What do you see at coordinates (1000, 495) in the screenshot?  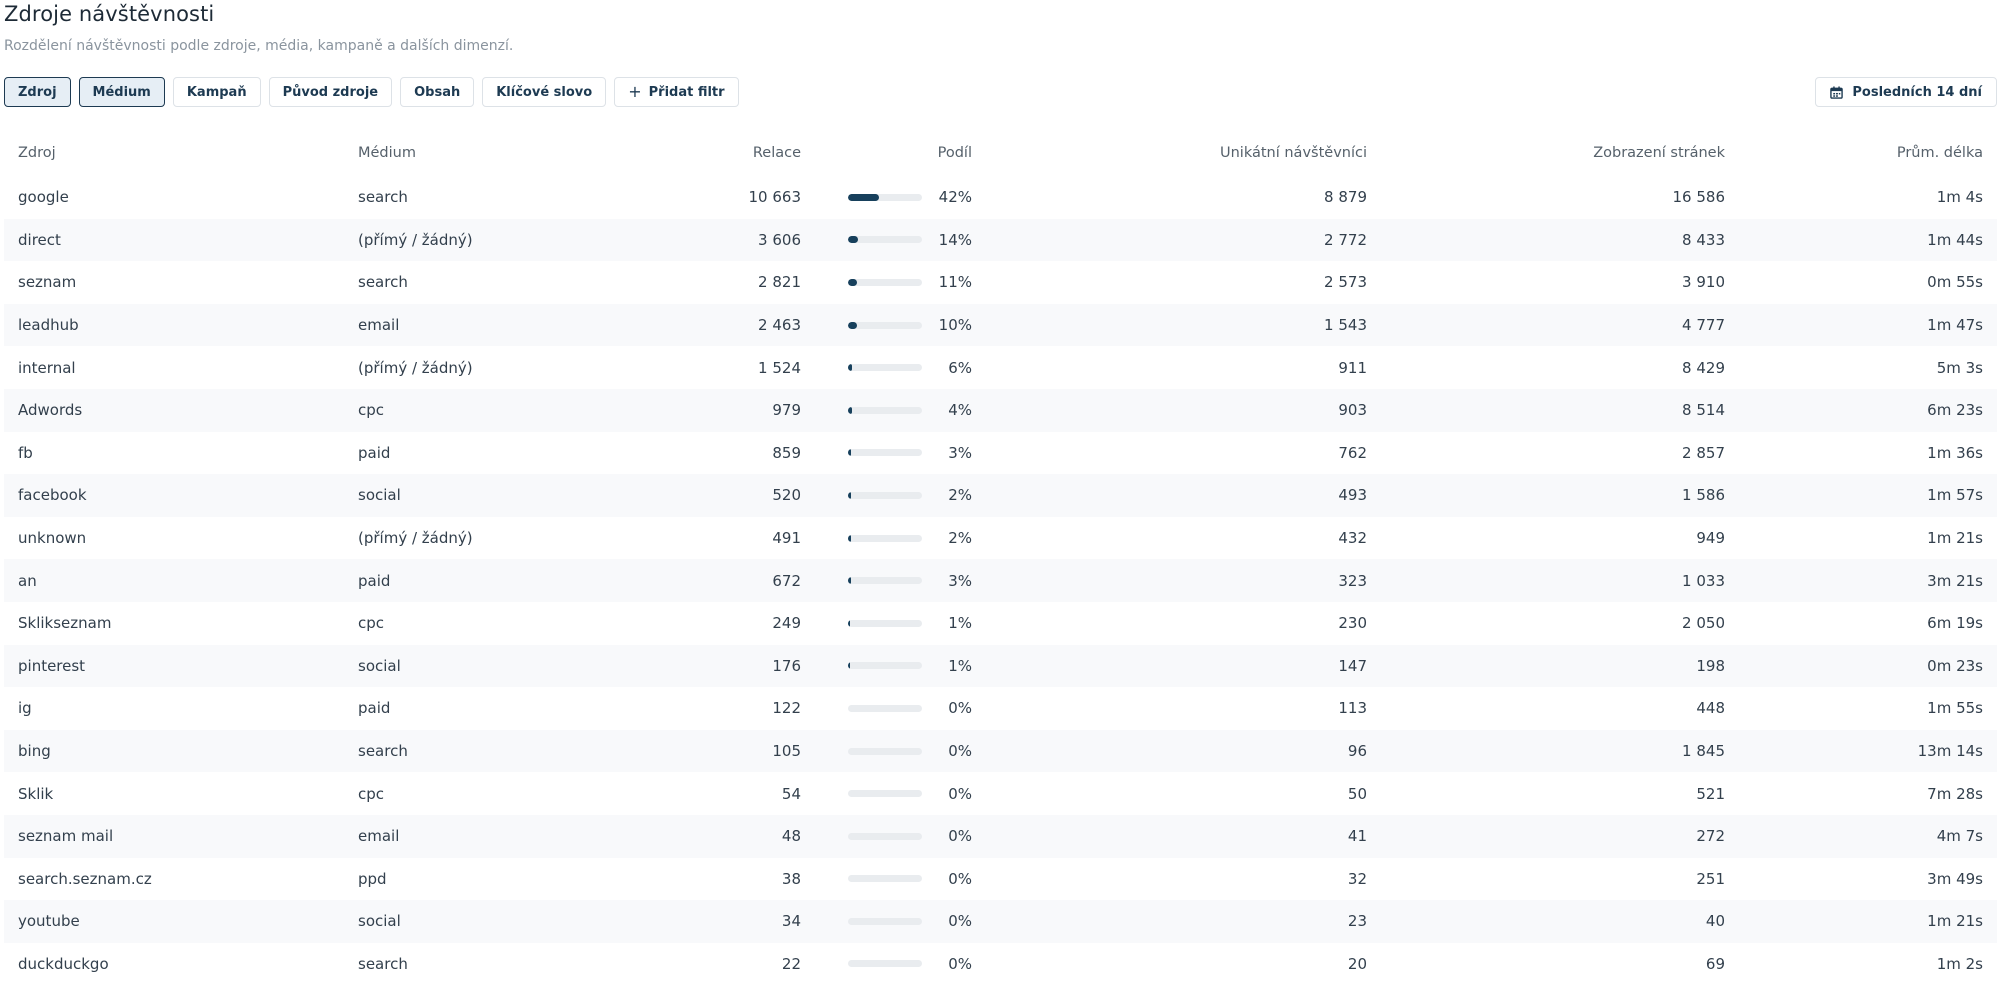 I see `table-row: facebook social 520 2% 493 1 586 1m 57s` at bounding box center [1000, 495].